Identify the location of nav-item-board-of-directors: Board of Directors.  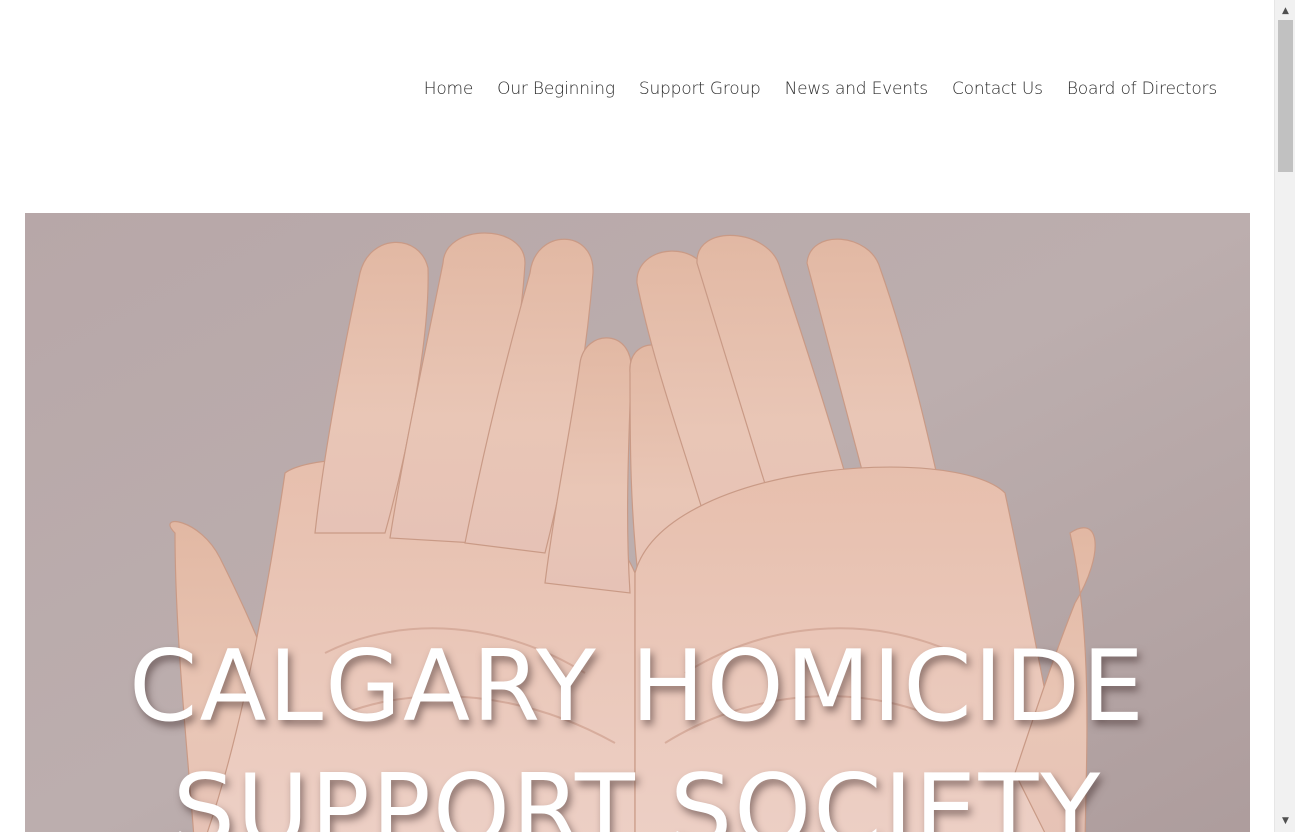
(1142, 89).